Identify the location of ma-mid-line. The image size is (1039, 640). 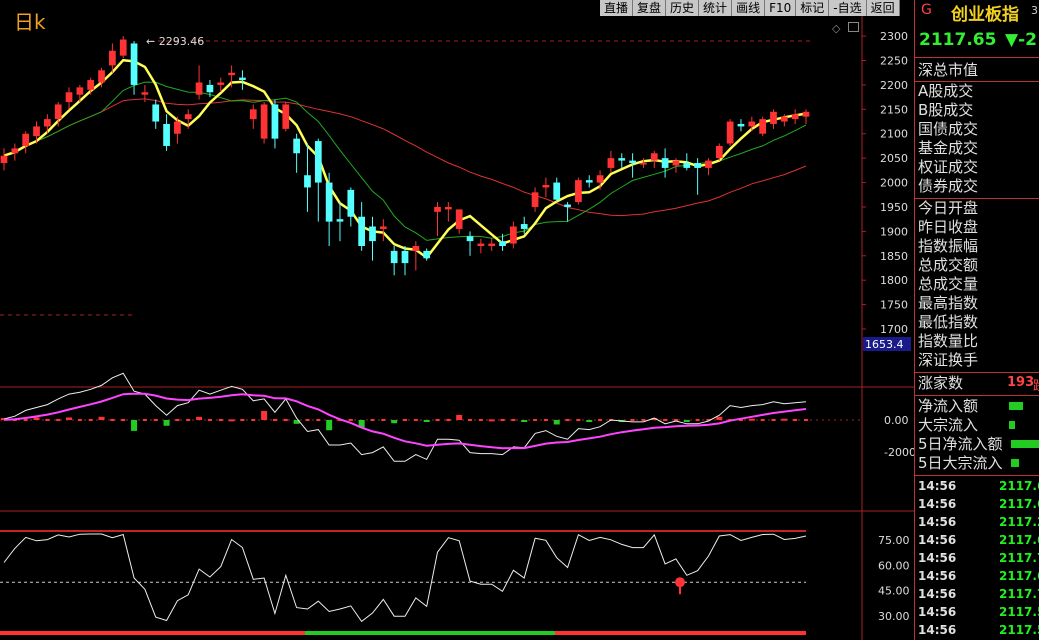
(405, 157).